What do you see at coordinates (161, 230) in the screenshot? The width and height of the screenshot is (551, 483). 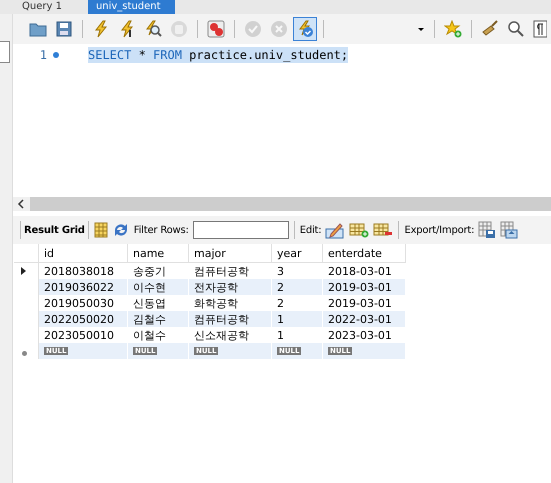 I see `filter-rows-label: Filter Rows:` at bounding box center [161, 230].